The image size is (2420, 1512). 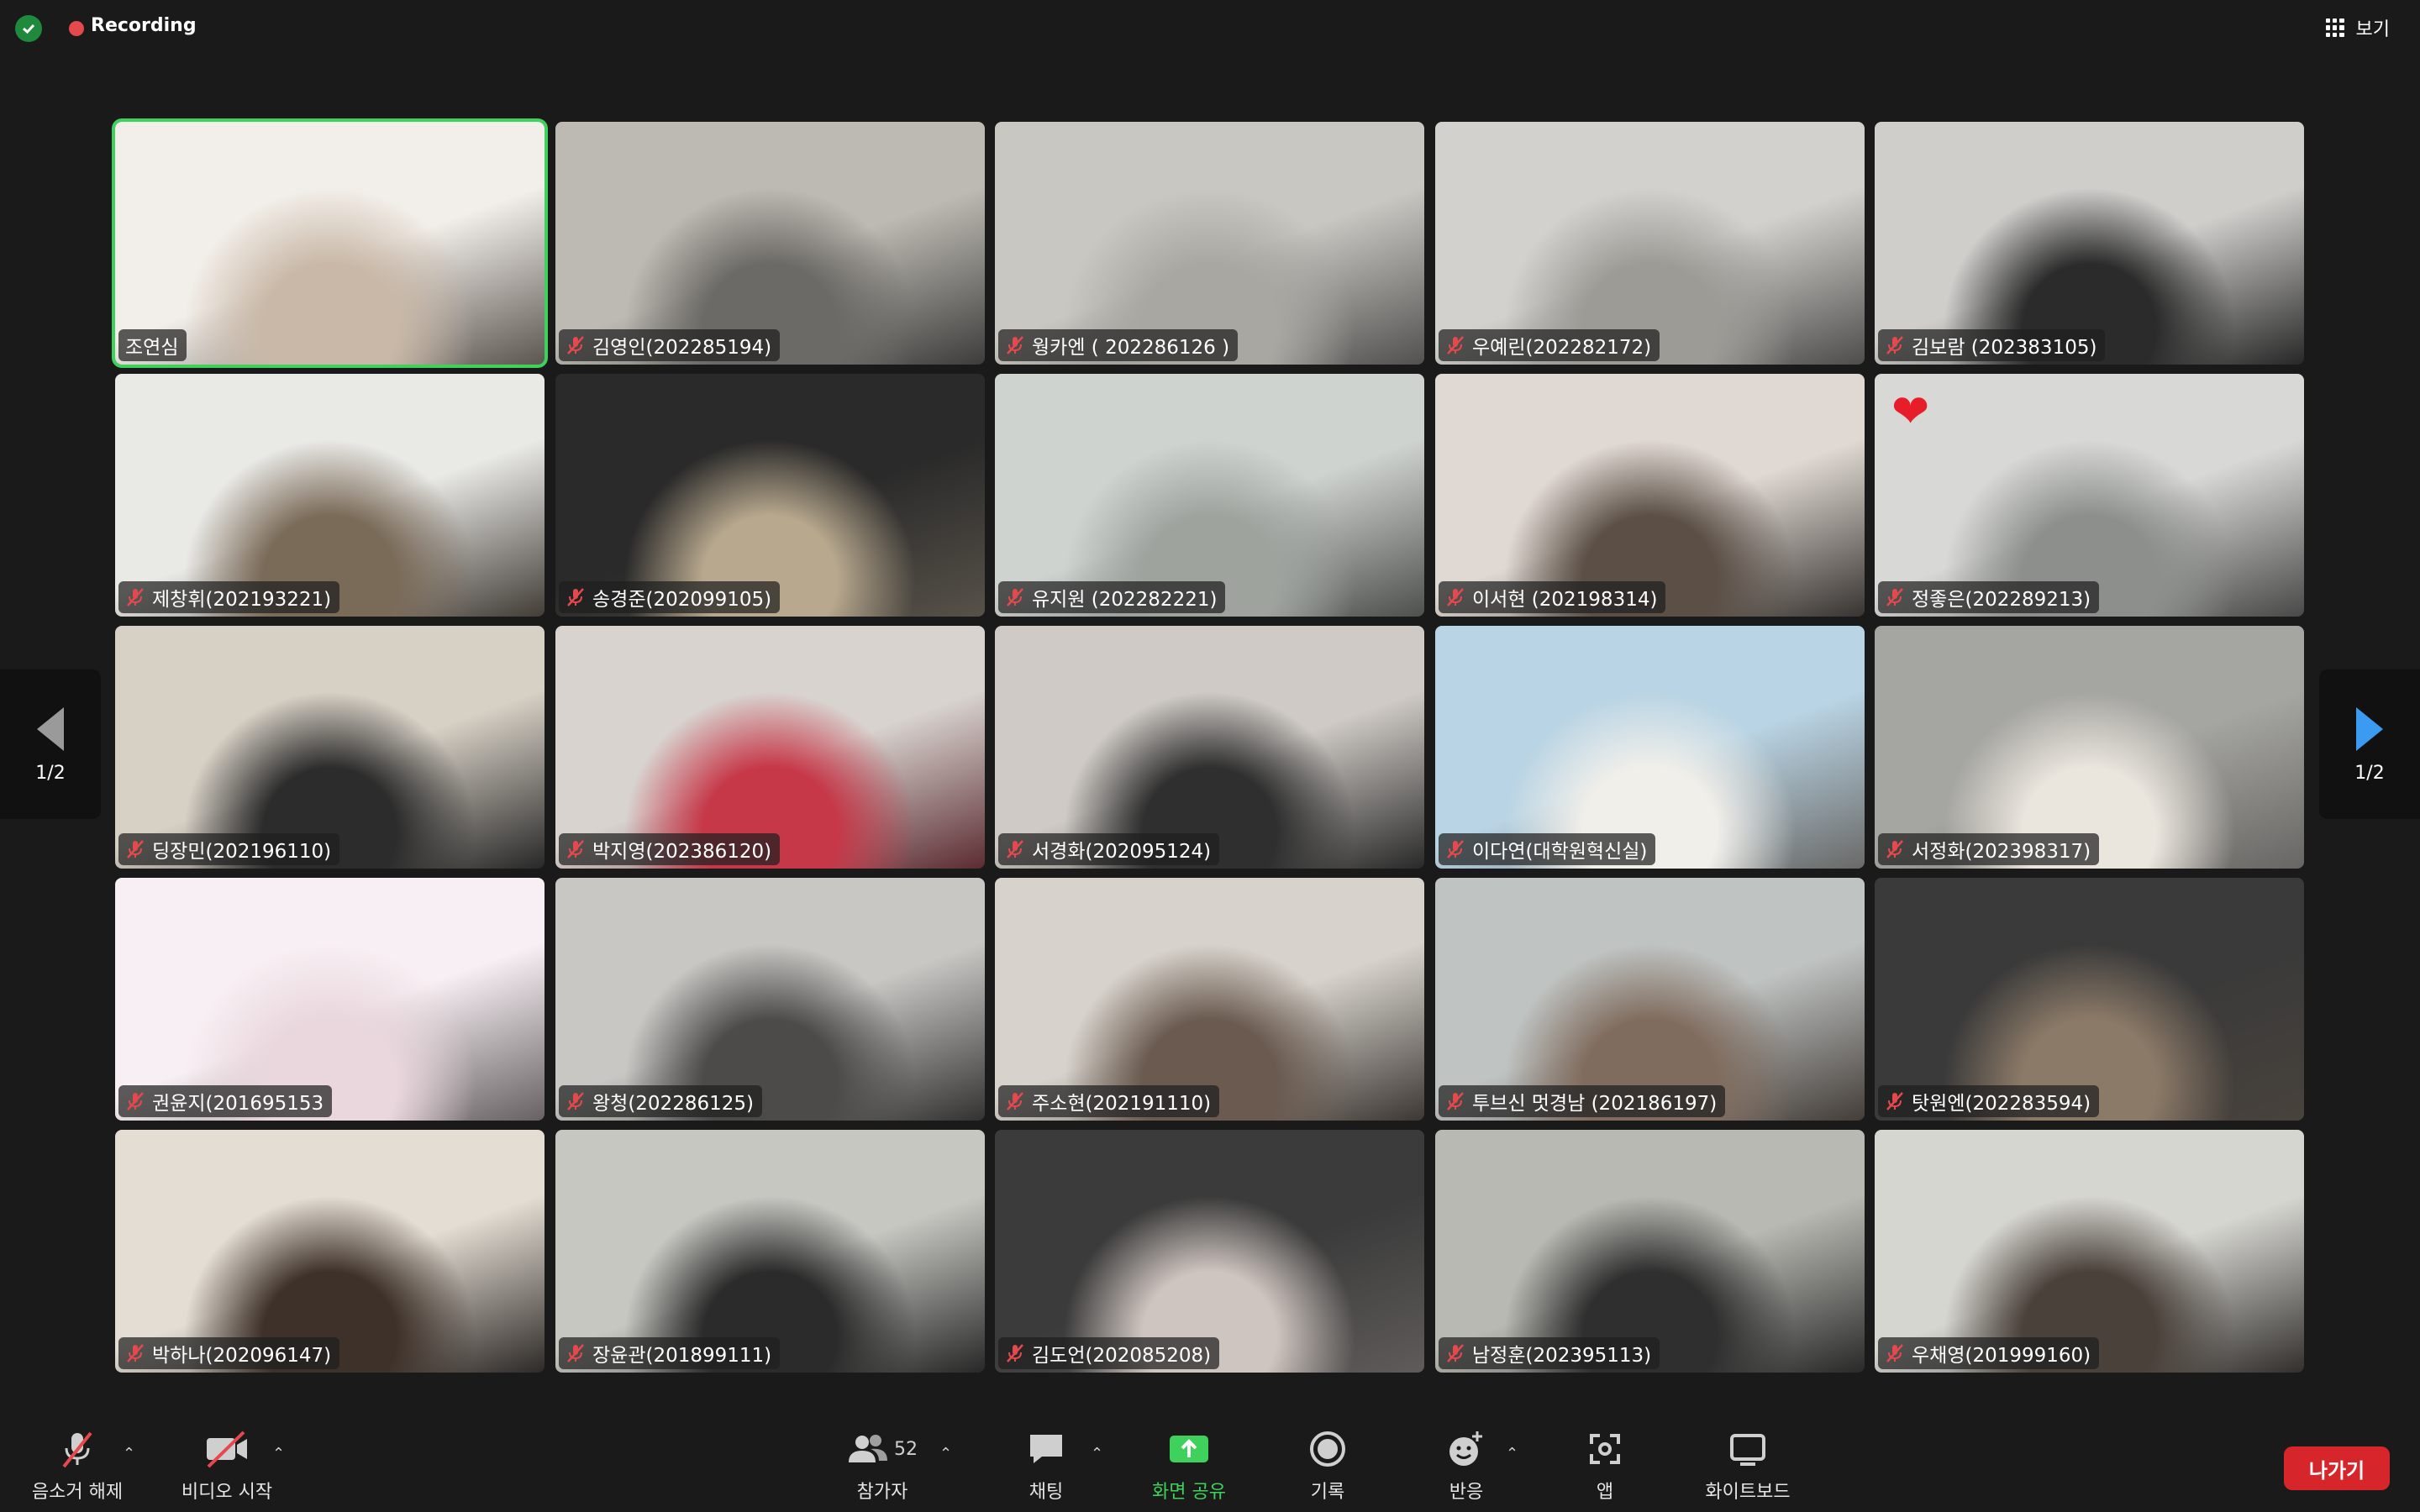 I want to click on reactions-options-caret-icon: ⌃, so click(x=1512, y=1453).